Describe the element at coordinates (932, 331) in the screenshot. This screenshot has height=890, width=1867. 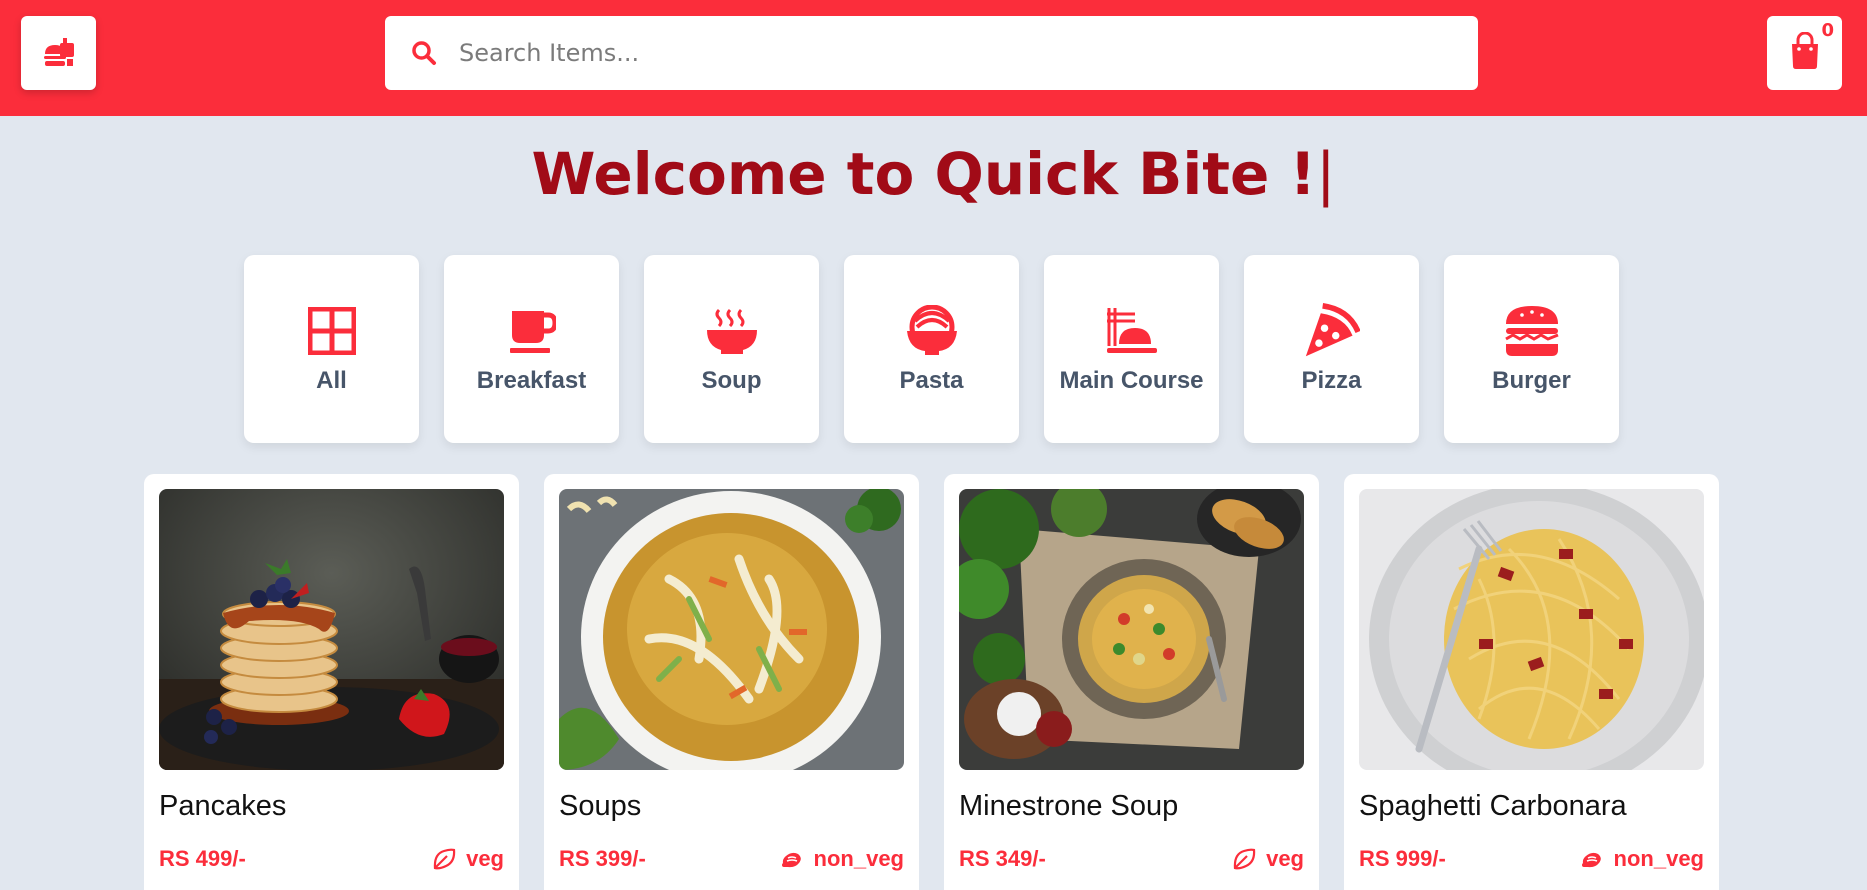
I see `bowl-rice-icon` at that location.